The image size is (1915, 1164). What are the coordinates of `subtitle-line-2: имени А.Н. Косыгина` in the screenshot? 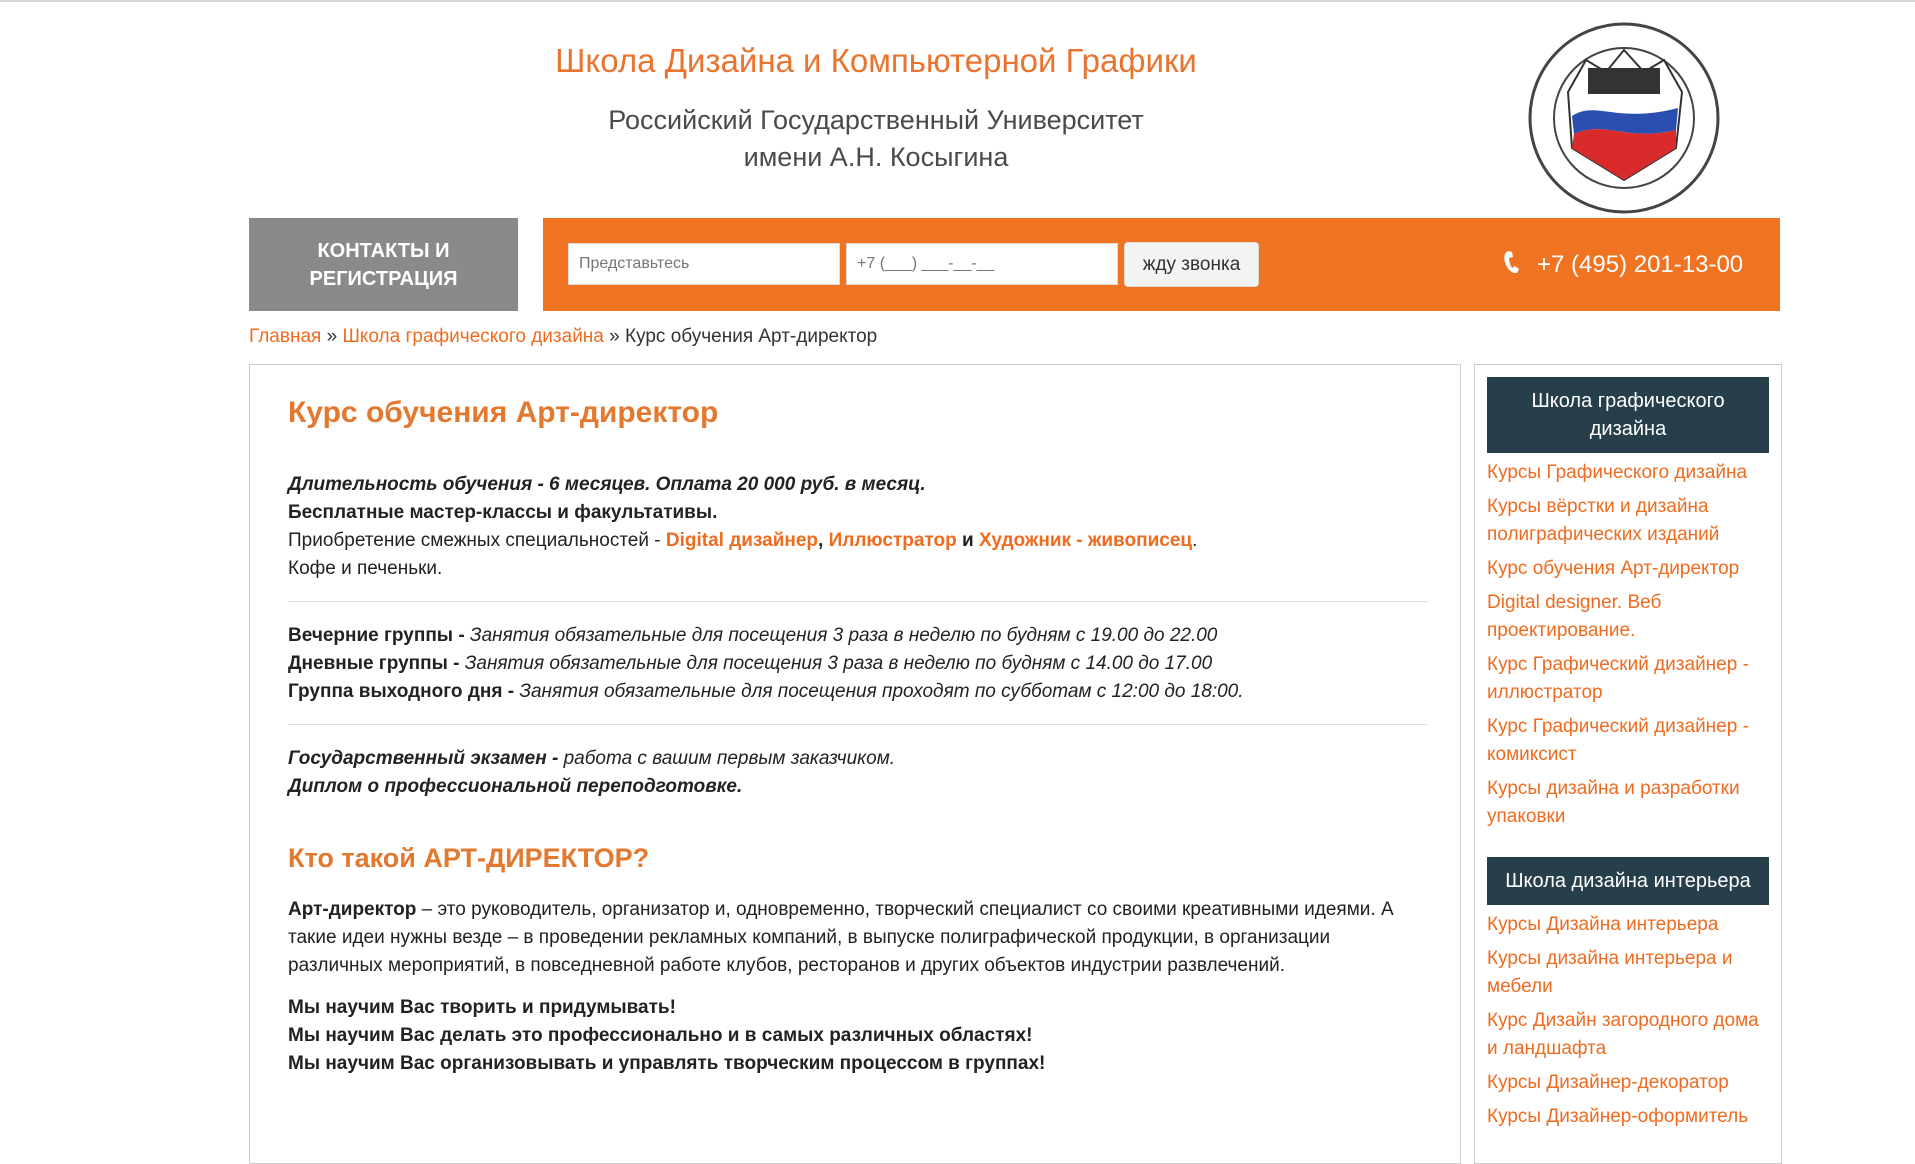 It's located at (876, 157).